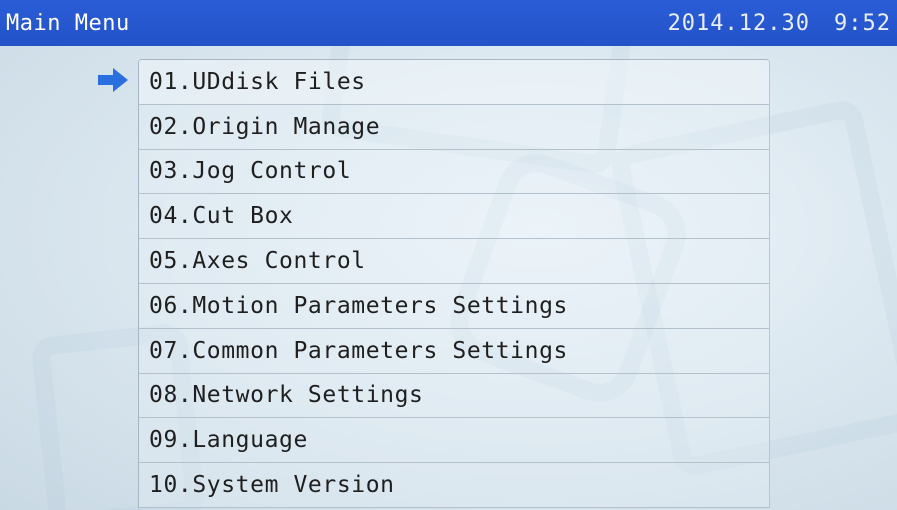  I want to click on menu-item-label: 09.Language, so click(228, 440).